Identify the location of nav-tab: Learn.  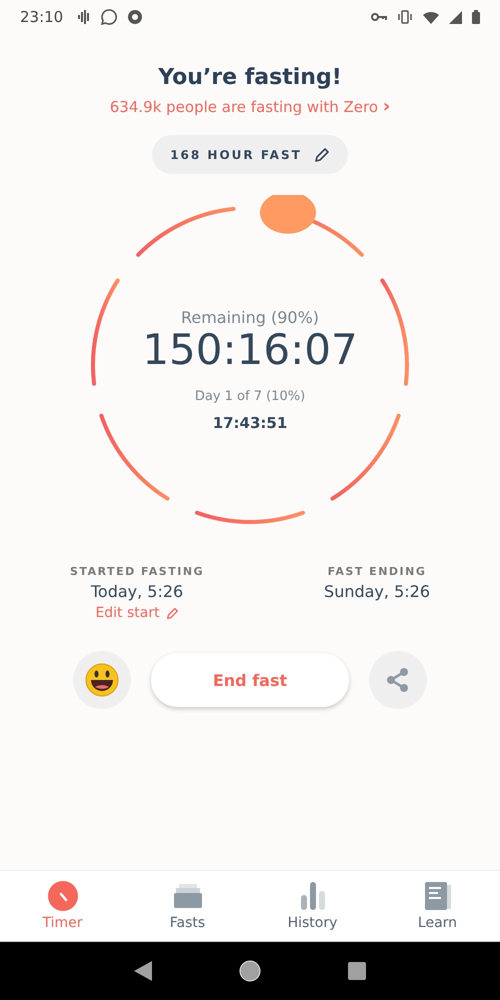
(437, 906).